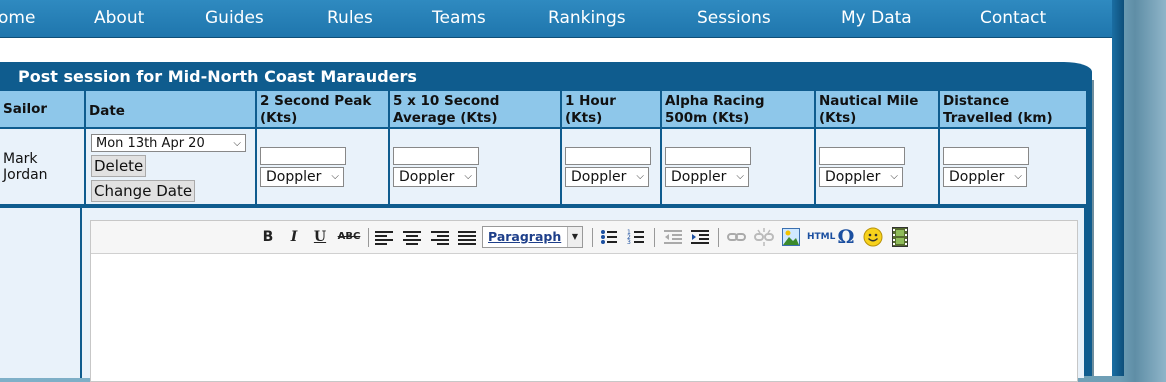 The width and height of the screenshot is (1166, 382). What do you see at coordinates (322, 109) in the screenshot?
I see `header-2-second-peak: 2 Second Peak (Kts)` at bounding box center [322, 109].